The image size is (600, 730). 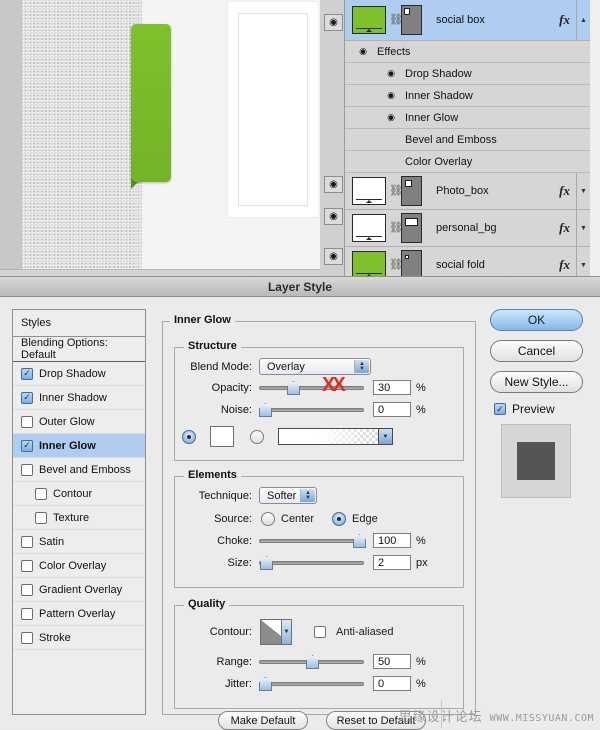 I want to click on checkbox-preview, so click(x=500, y=409).